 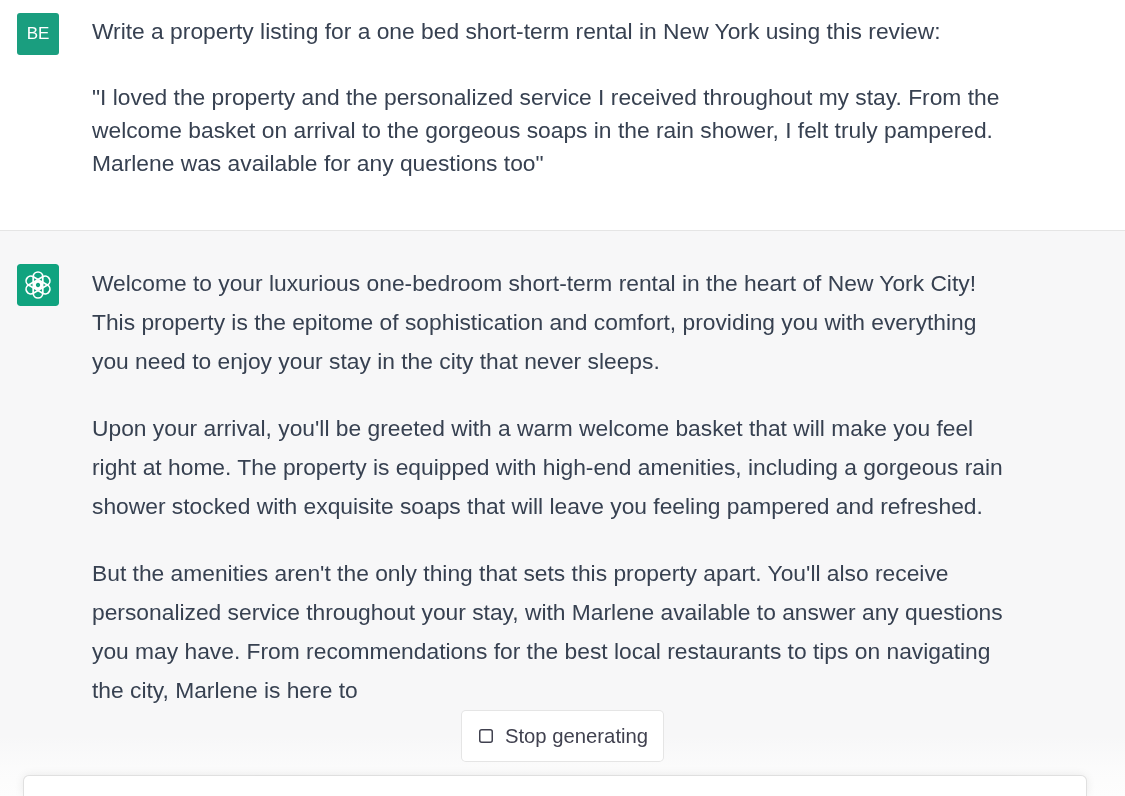 I want to click on message-paragraph: "I loved the property and the personalized service I received throughout my stay. From the welcome basket on arrival to the gorgeous soaps in the rain shower, I felt truly pampered. Marlene was available for any questions too", so click(x=546, y=130).